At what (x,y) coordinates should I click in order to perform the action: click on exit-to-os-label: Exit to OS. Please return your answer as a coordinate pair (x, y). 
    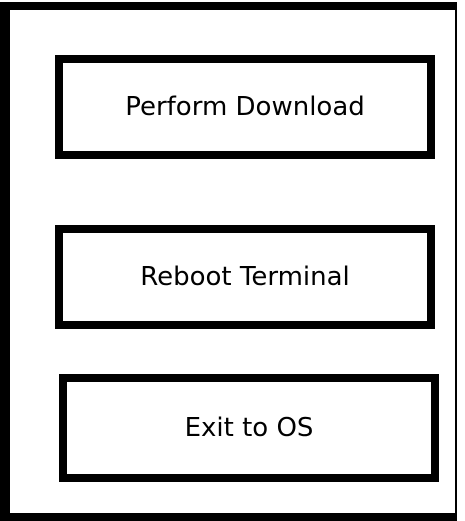
    Looking at the image, I should click on (249, 428).